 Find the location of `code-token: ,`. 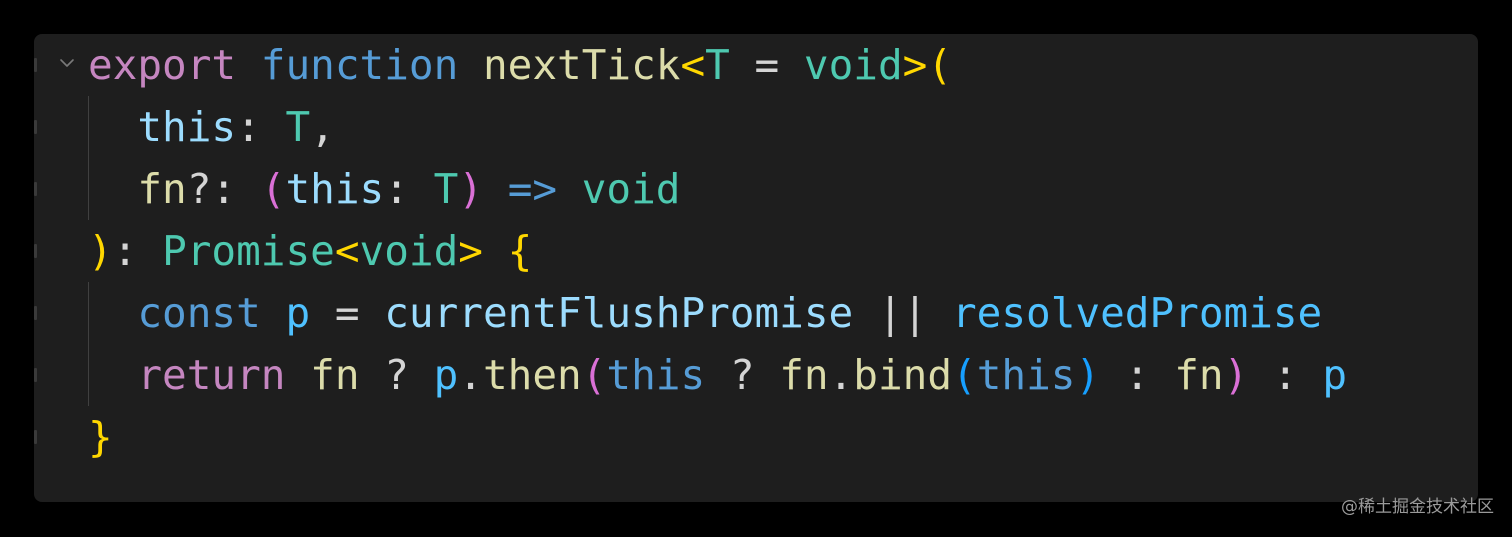

code-token: , is located at coordinates (322, 127).